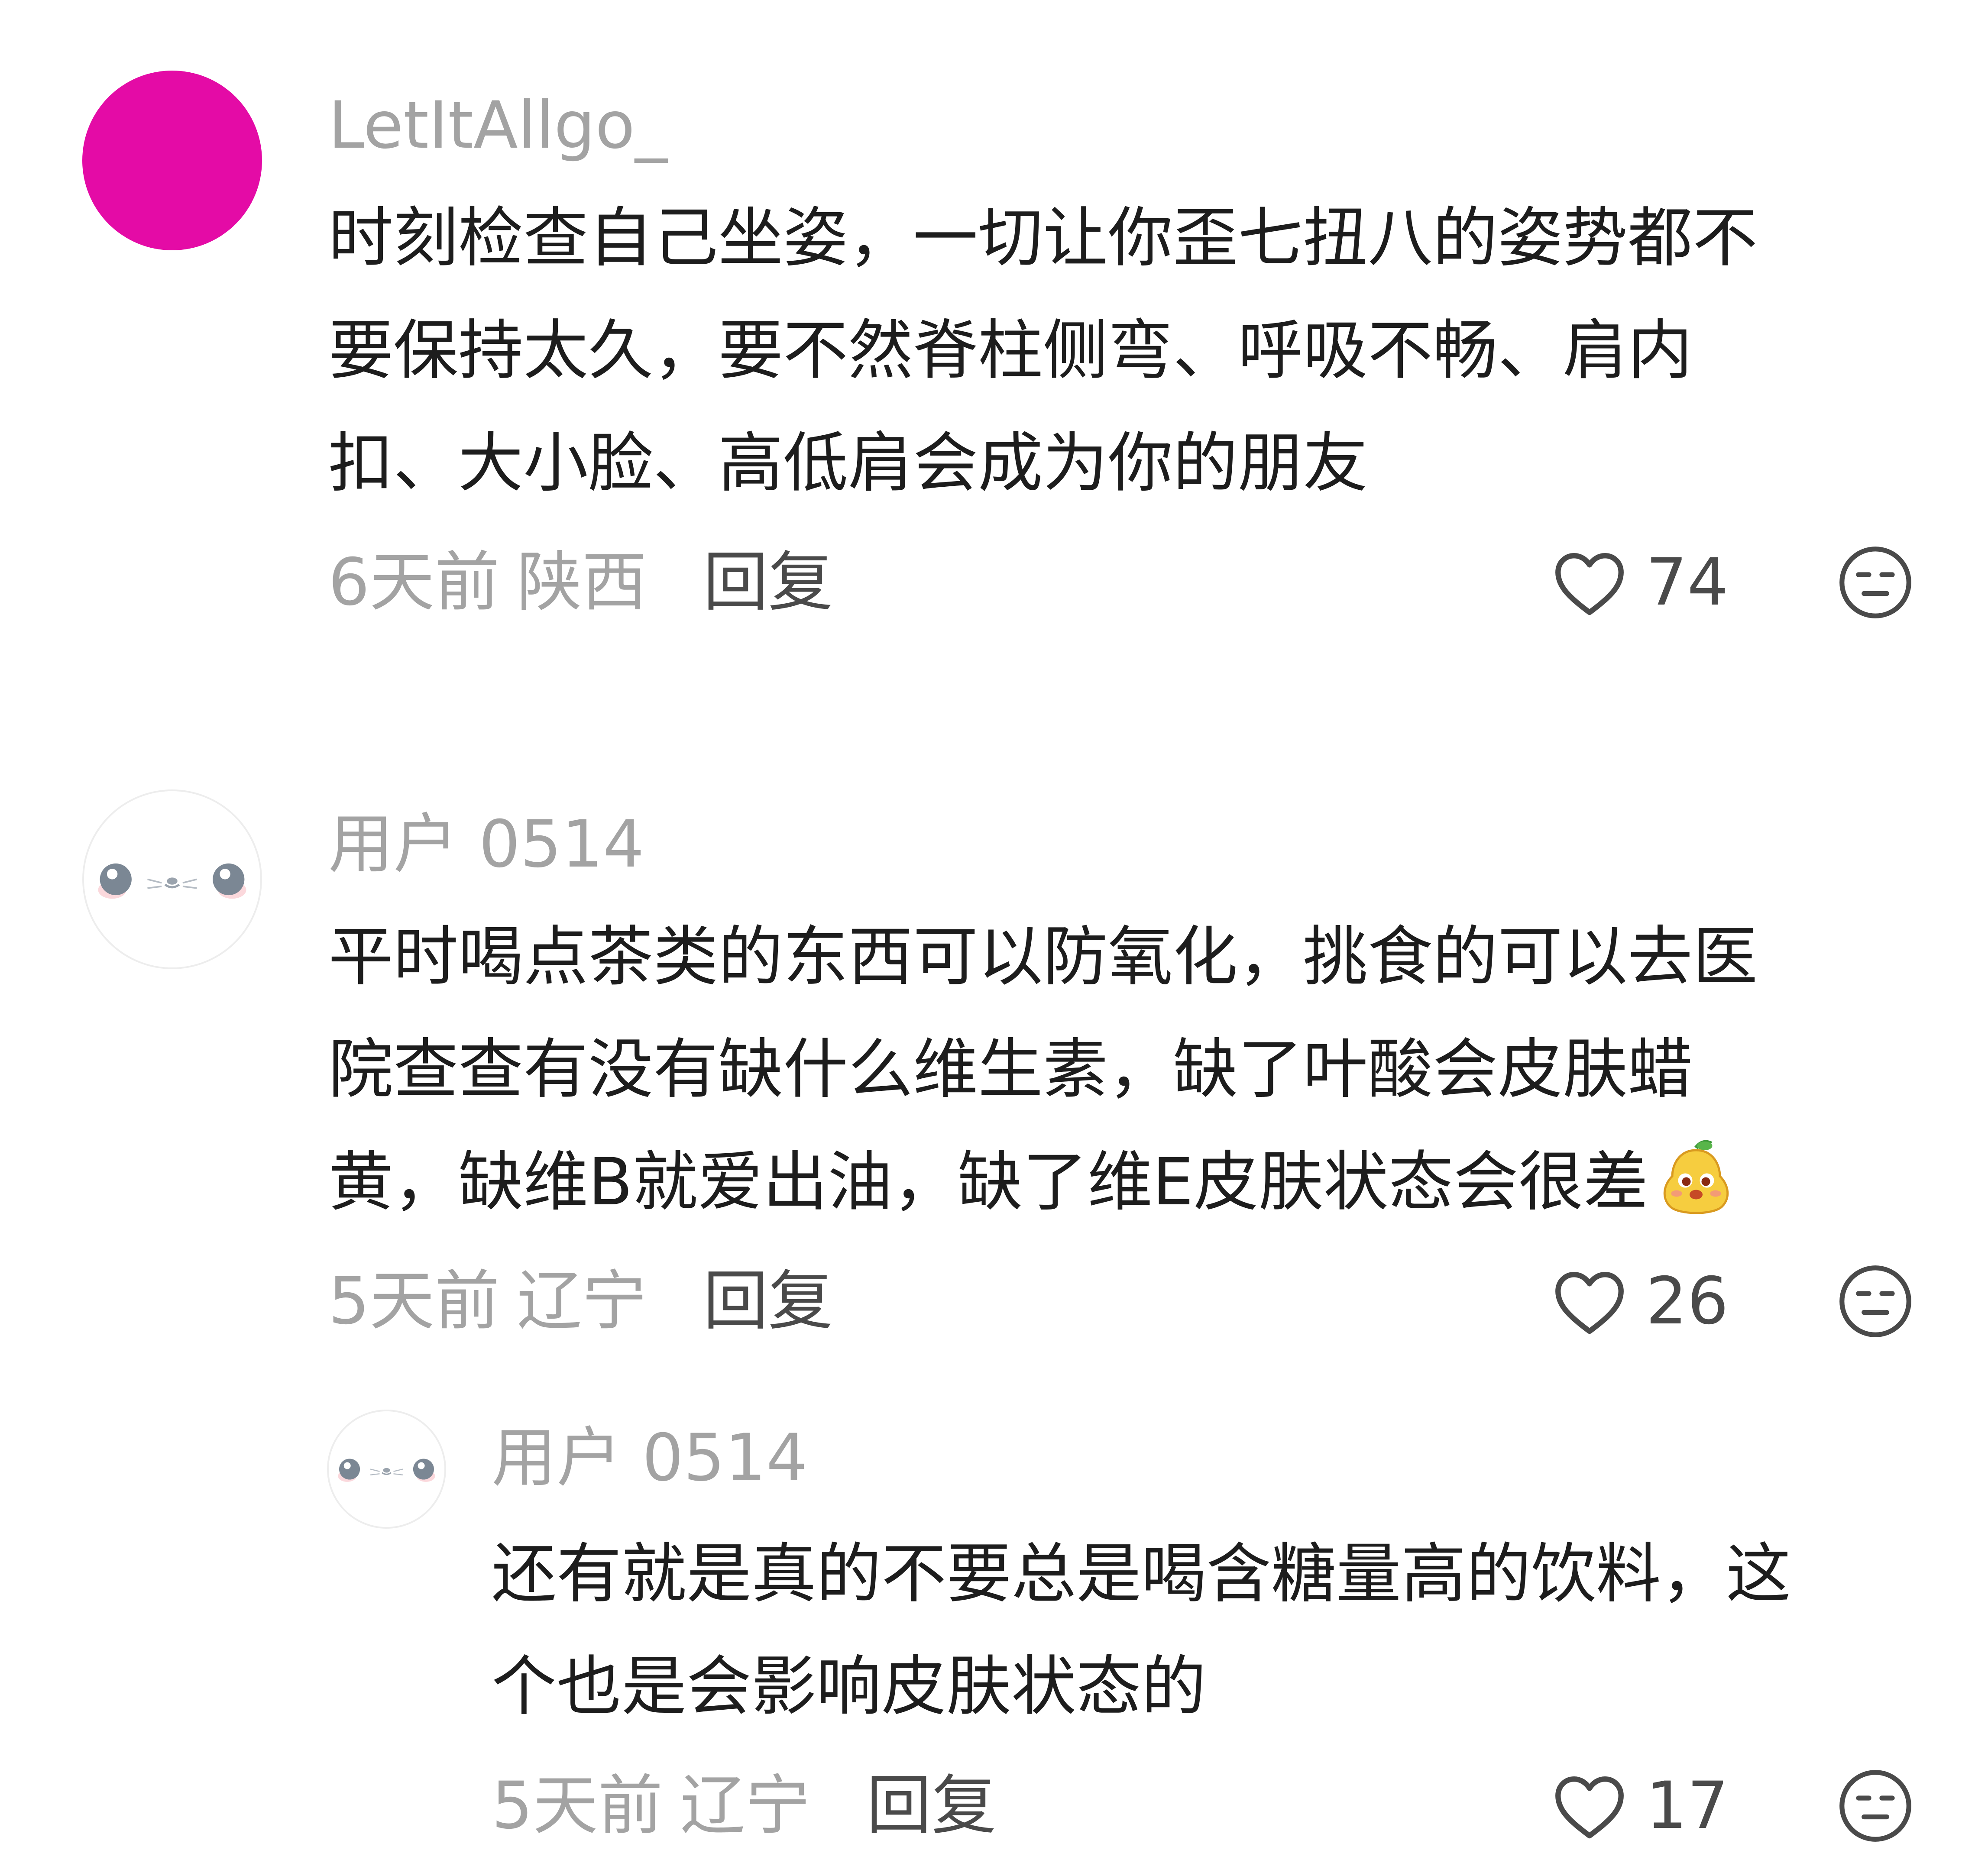 This screenshot has height=1876, width=1988. What do you see at coordinates (848, 463) in the screenshot?
I see `comment-text-line: 扣、大小脸、高低肩会成为你的朋友` at bounding box center [848, 463].